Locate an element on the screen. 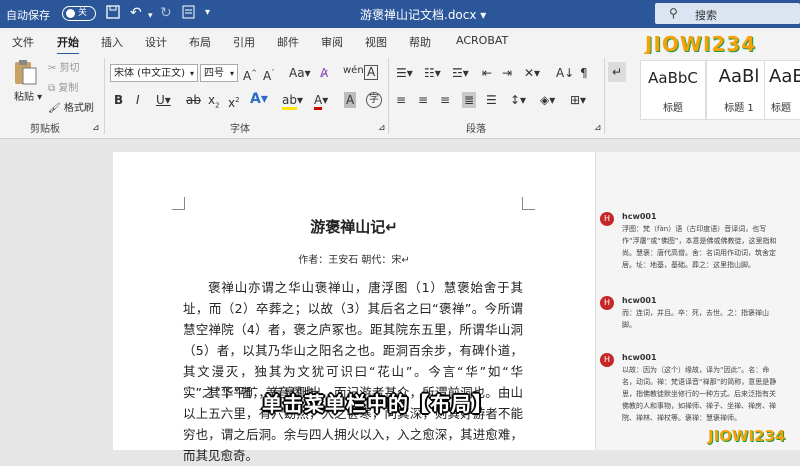 Image resolution: width=800 pixels, height=466 pixels. enclose-characters-icon: 字 is located at coordinates (374, 100).